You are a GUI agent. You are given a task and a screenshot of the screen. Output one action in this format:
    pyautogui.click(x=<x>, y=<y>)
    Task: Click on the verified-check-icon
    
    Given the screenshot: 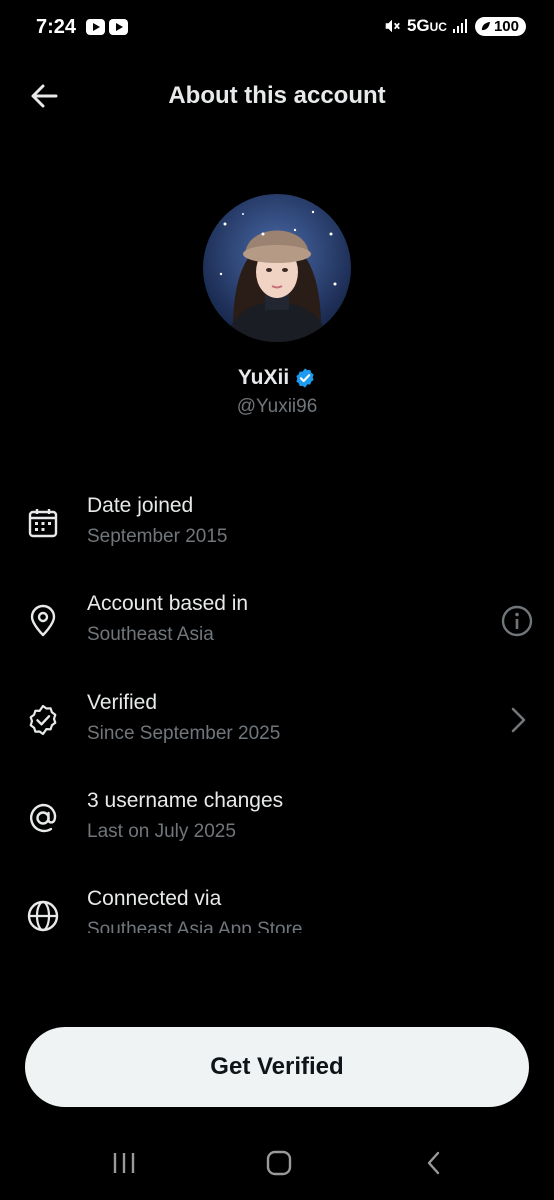 What is the action you would take?
    pyautogui.click(x=43, y=720)
    